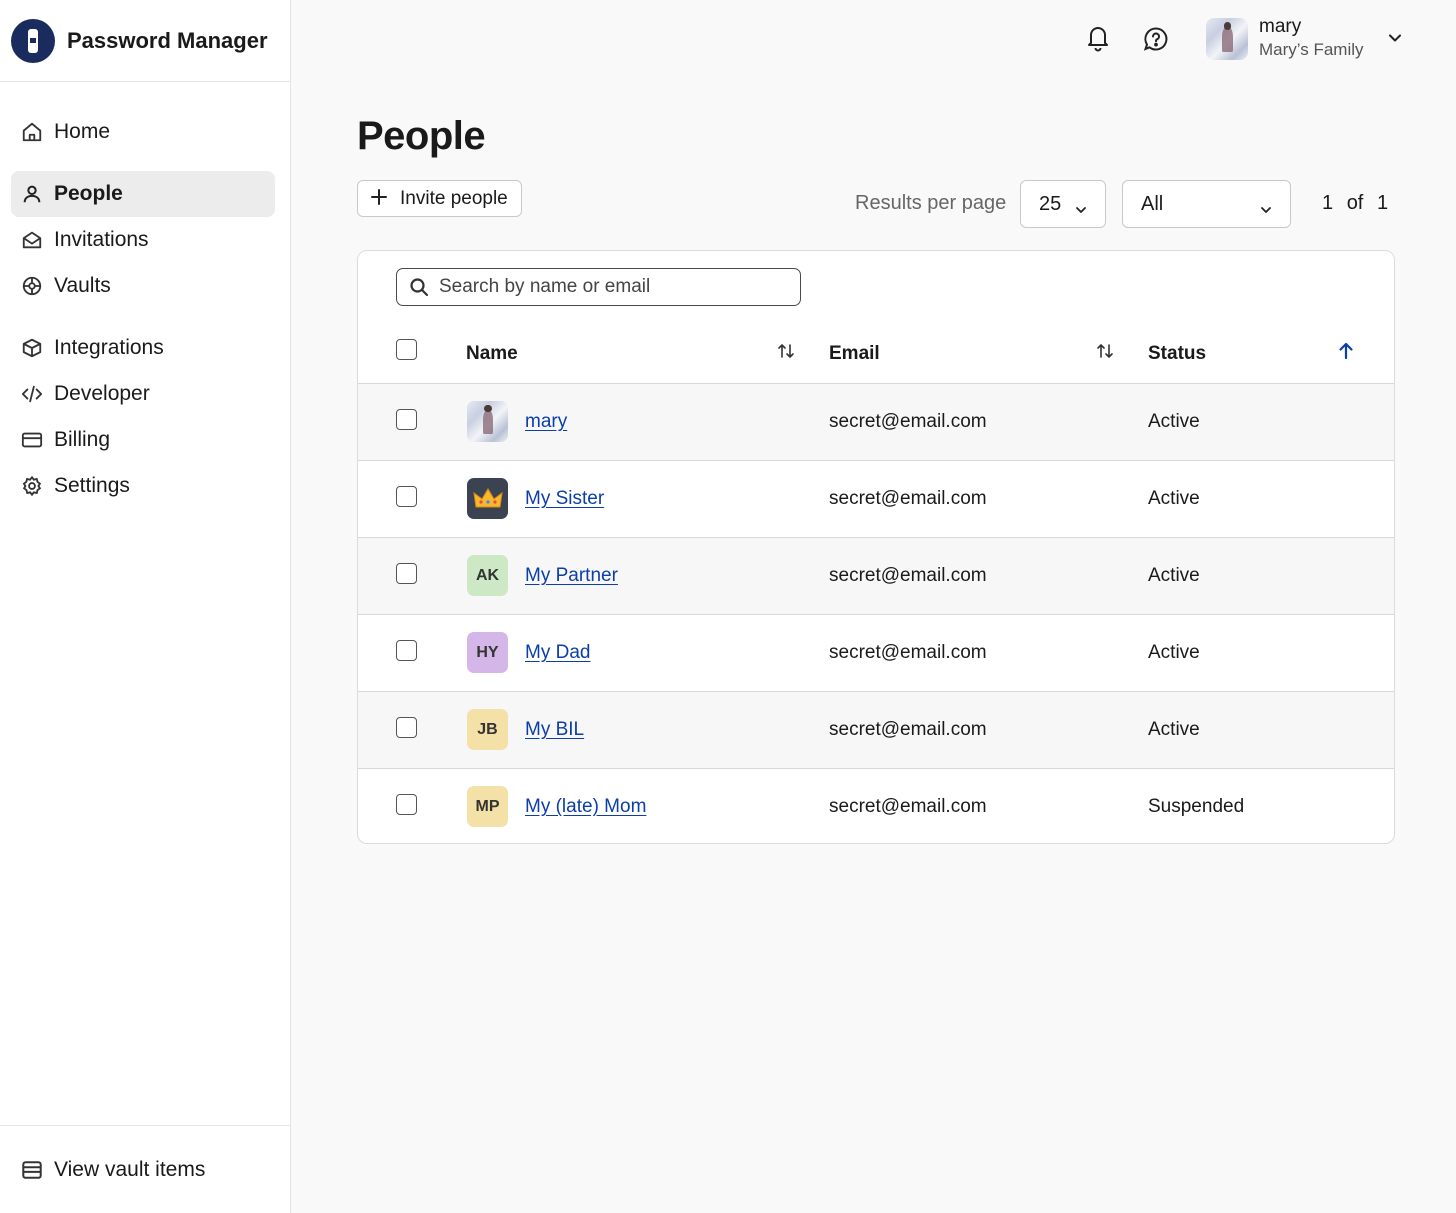 This screenshot has height=1213, width=1456. I want to click on person-name-link: My BIL, so click(554, 730).